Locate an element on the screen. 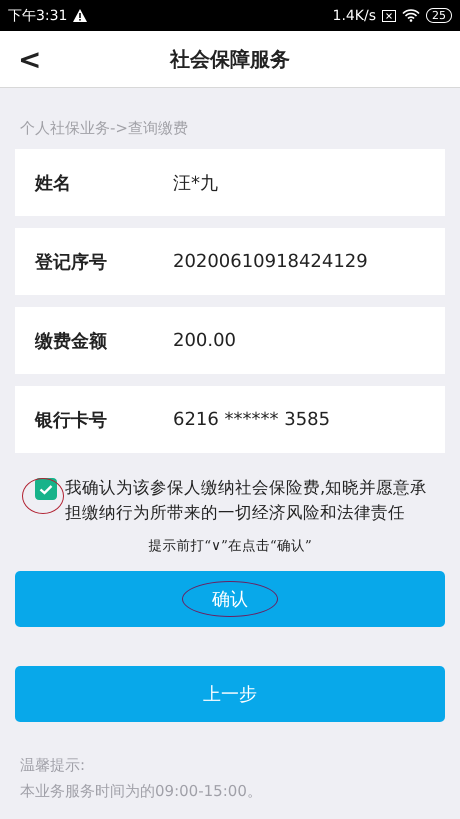 The image size is (460, 819). field-value: 20200610918424129 is located at coordinates (270, 261).